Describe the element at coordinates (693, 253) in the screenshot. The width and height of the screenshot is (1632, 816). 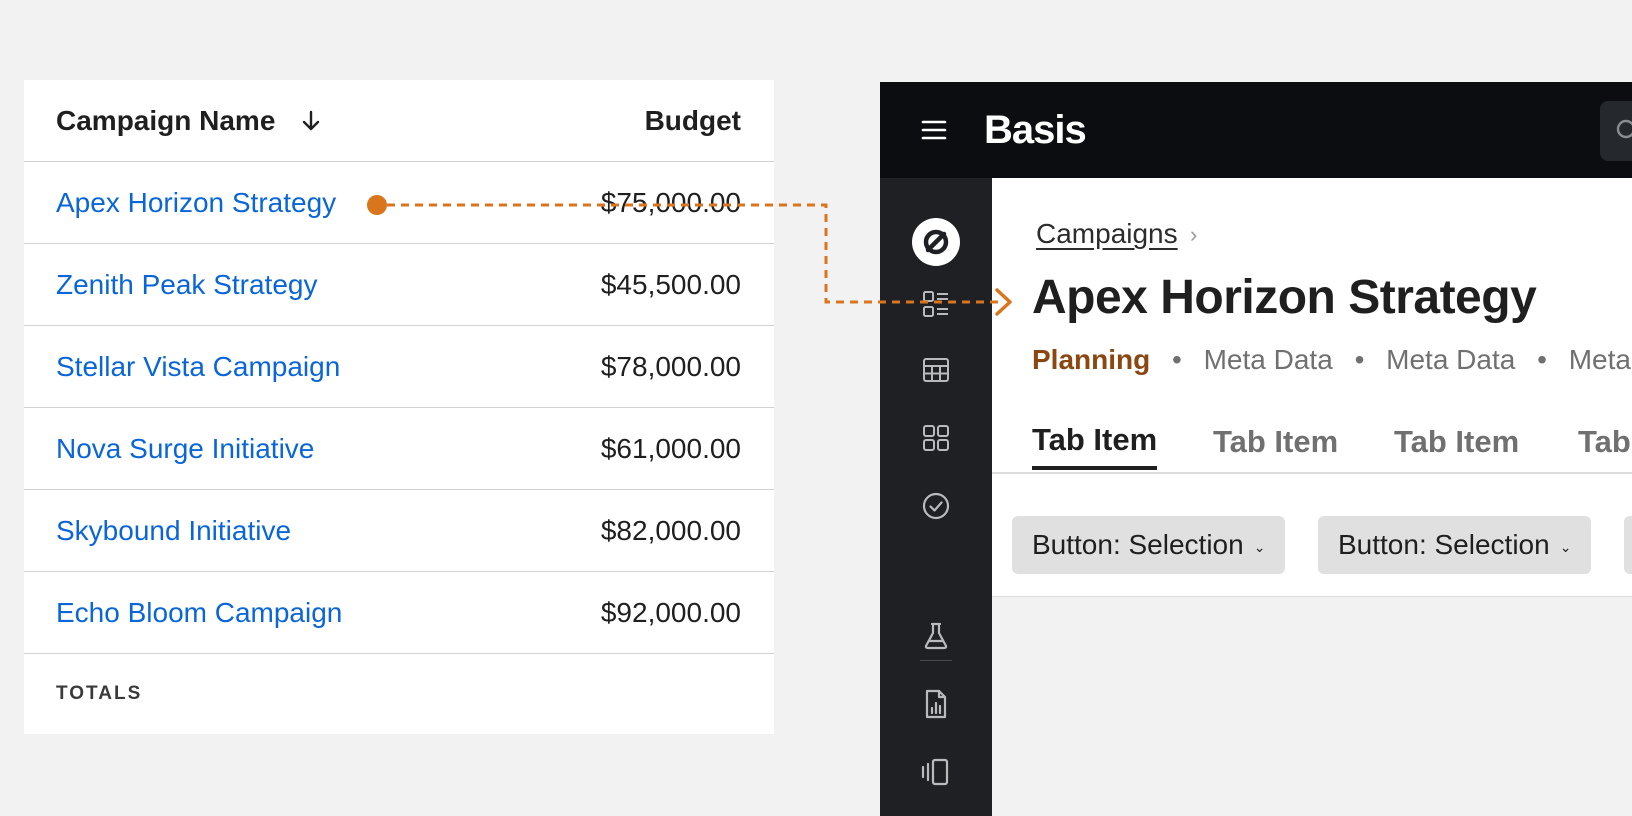
I see `connector-line` at that location.